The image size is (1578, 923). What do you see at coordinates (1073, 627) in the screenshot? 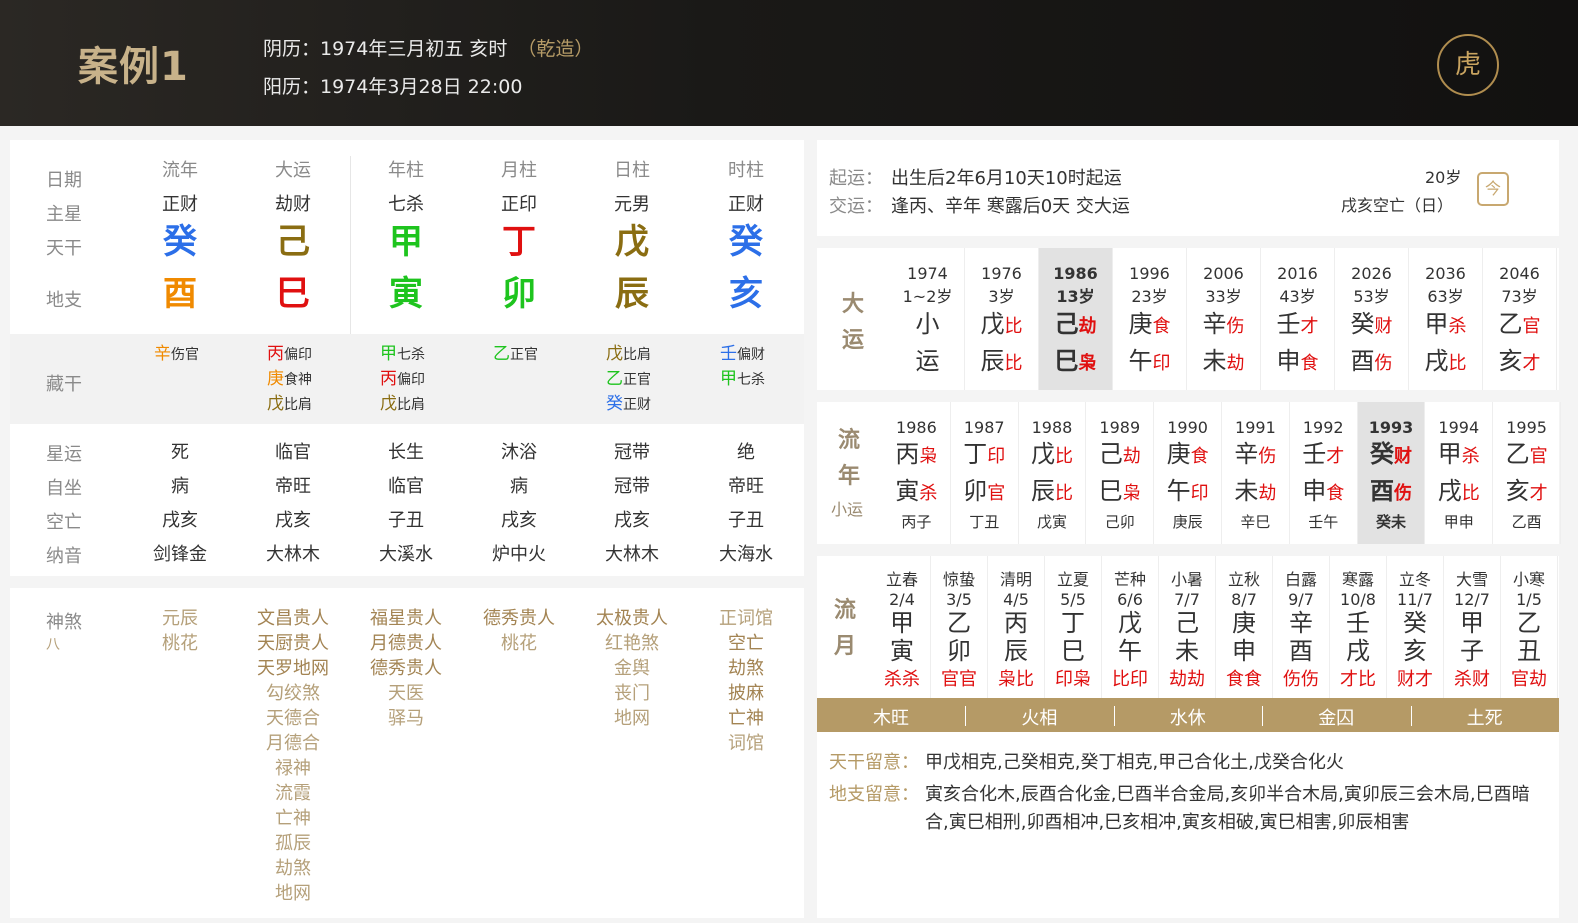
I see `liuyue-cell: 立夏 5/5 丁巳印枭` at bounding box center [1073, 627].